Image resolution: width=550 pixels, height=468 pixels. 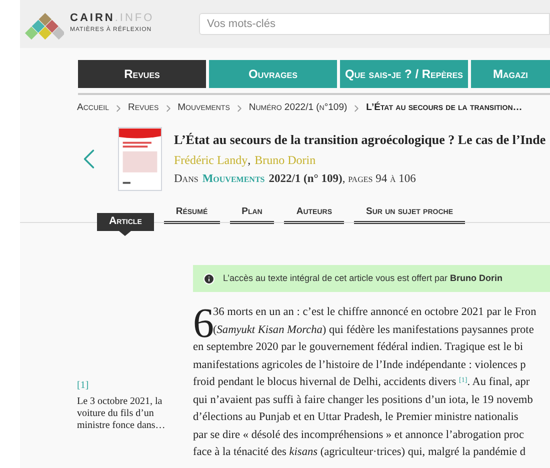 I want to click on info-icon, so click(x=209, y=278).